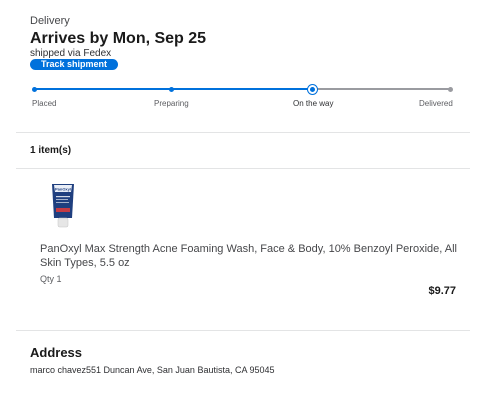 This screenshot has height=416, width=500. I want to click on step-label-preparing: Preparing, so click(171, 103).